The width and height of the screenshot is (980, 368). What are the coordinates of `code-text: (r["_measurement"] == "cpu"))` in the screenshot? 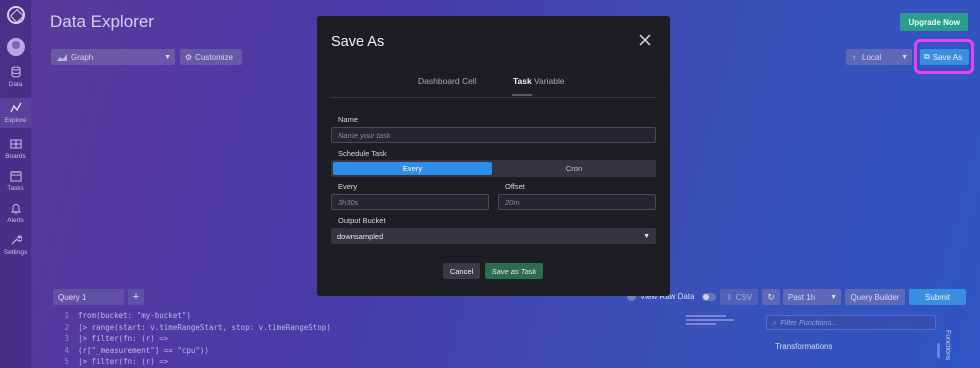 It's located at (143, 350).